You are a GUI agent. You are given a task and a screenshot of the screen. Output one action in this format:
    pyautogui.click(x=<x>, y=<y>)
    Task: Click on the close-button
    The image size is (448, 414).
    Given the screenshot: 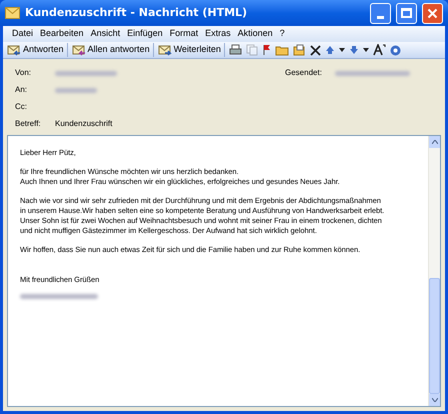 What is the action you would take?
    pyautogui.click(x=432, y=13)
    